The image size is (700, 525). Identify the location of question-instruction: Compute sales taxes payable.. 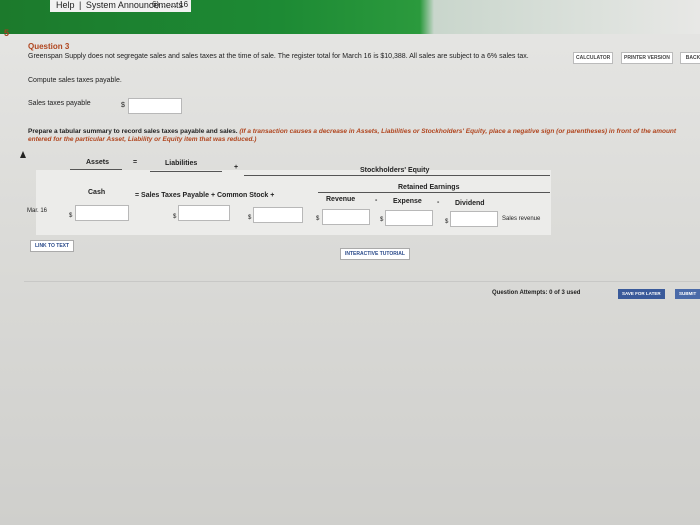
(75, 80).